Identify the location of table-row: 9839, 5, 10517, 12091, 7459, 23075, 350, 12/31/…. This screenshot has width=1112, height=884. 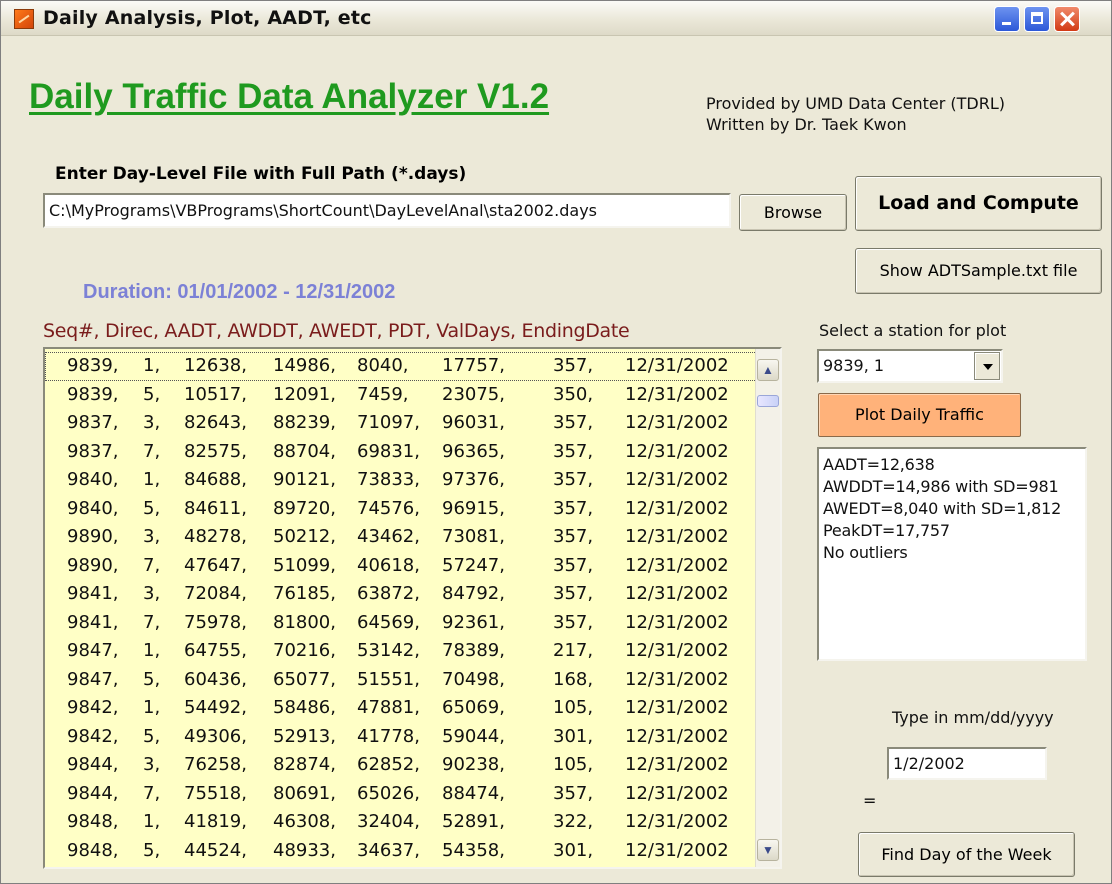
(401, 395).